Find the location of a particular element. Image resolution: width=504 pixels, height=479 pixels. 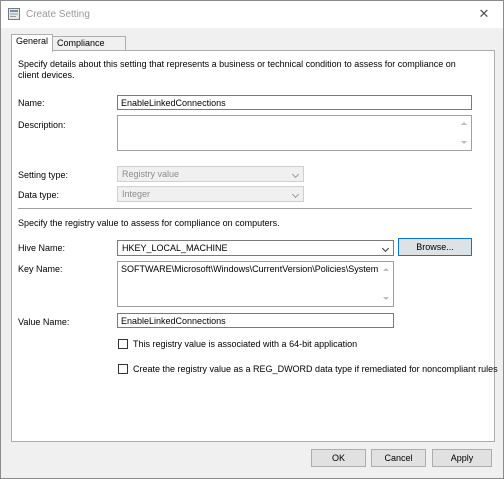

apply-button: Apply is located at coordinates (462, 458).